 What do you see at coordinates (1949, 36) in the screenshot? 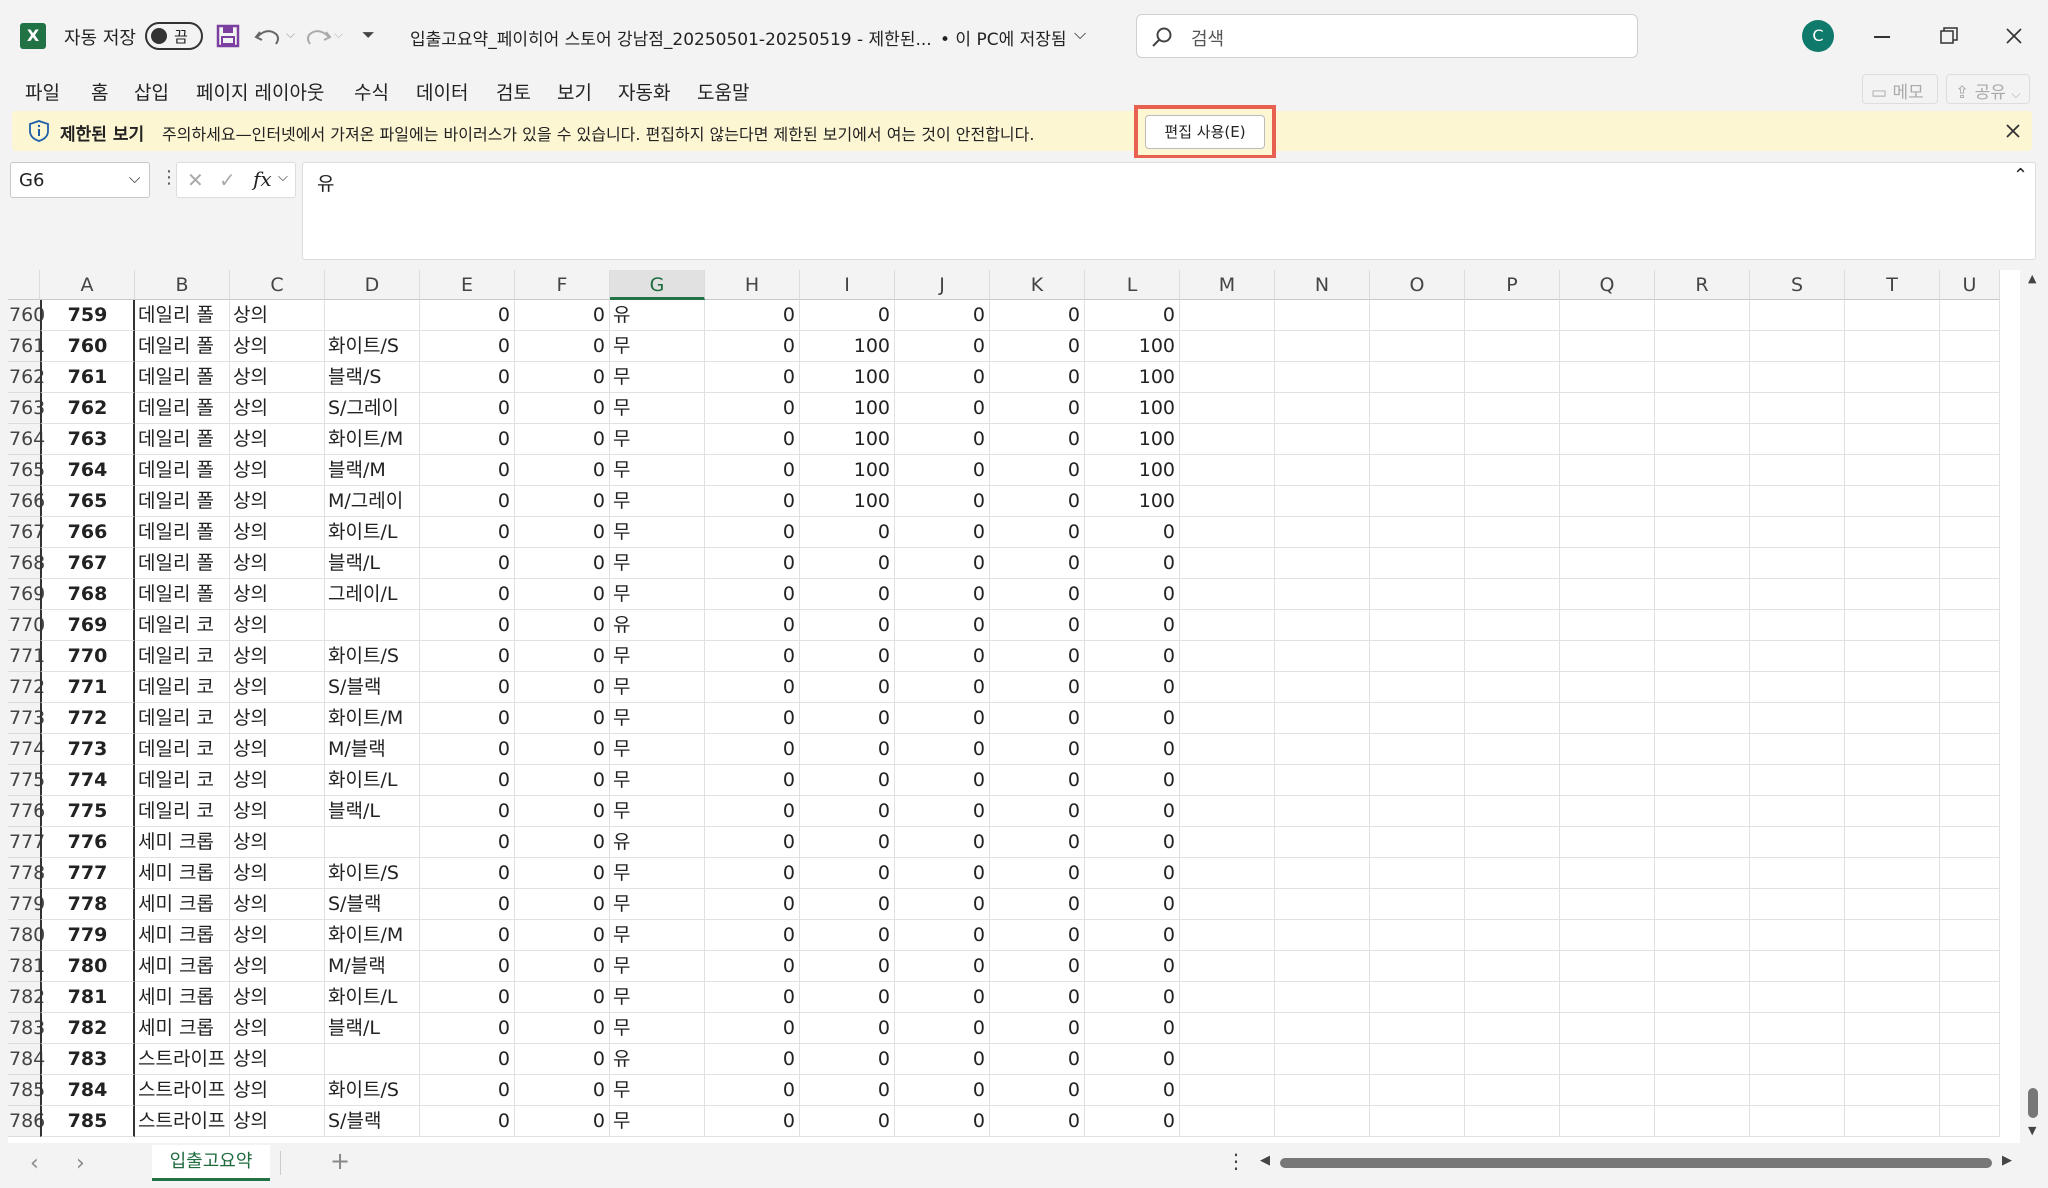
I see `restore-icon` at bounding box center [1949, 36].